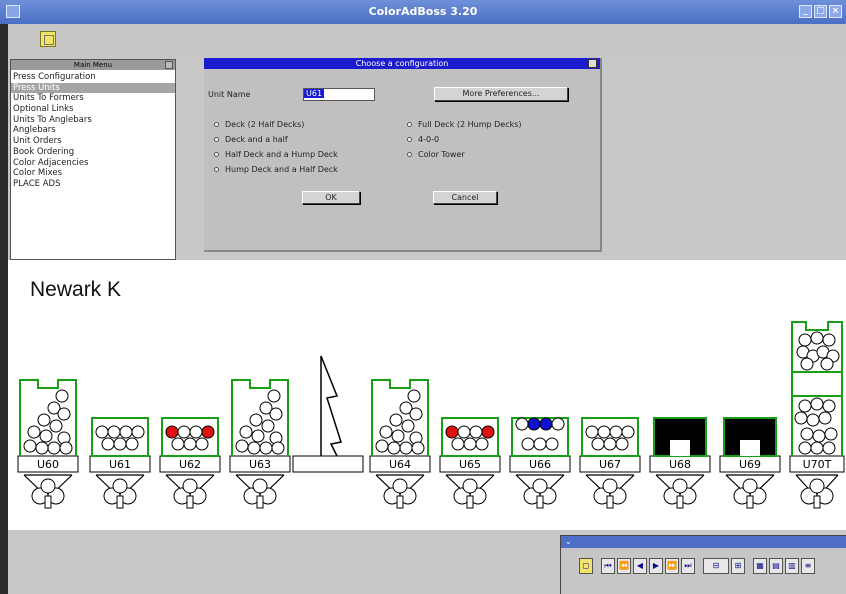 Image resolution: width=846 pixels, height=594 pixels. I want to click on menu-item: Book Ordering, so click(93, 152).